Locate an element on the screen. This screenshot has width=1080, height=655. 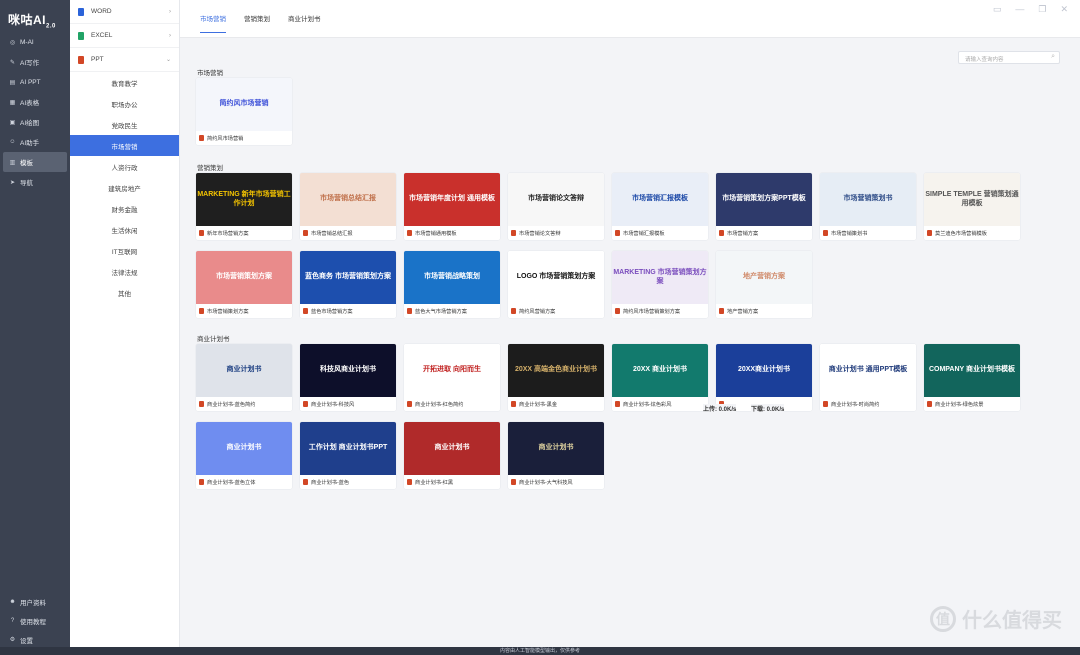
subcategory-item: IT互联网 is located at coordinates (124, 250).